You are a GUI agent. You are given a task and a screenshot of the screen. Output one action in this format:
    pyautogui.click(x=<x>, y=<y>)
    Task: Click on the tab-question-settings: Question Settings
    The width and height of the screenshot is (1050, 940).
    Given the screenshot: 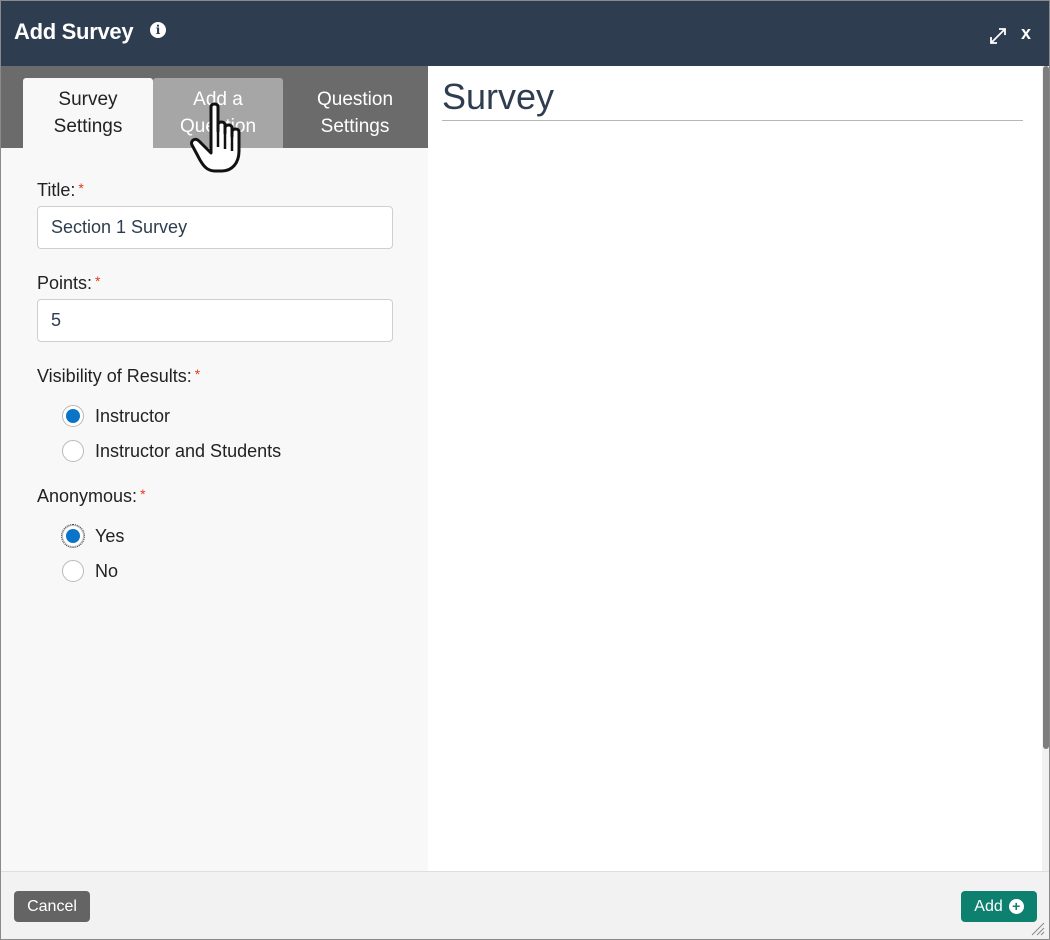 What is the action you would take?
    pyautogui.click(x=355, y=113)
    